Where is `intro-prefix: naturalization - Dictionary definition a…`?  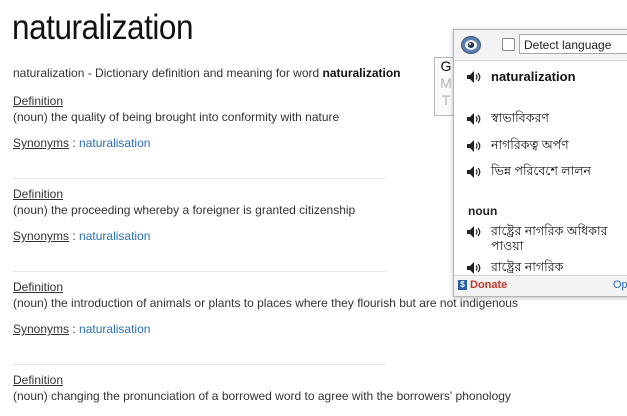 intro-prefix: naturalization - Dictionary definition a… is located at coordinates (168, 73).